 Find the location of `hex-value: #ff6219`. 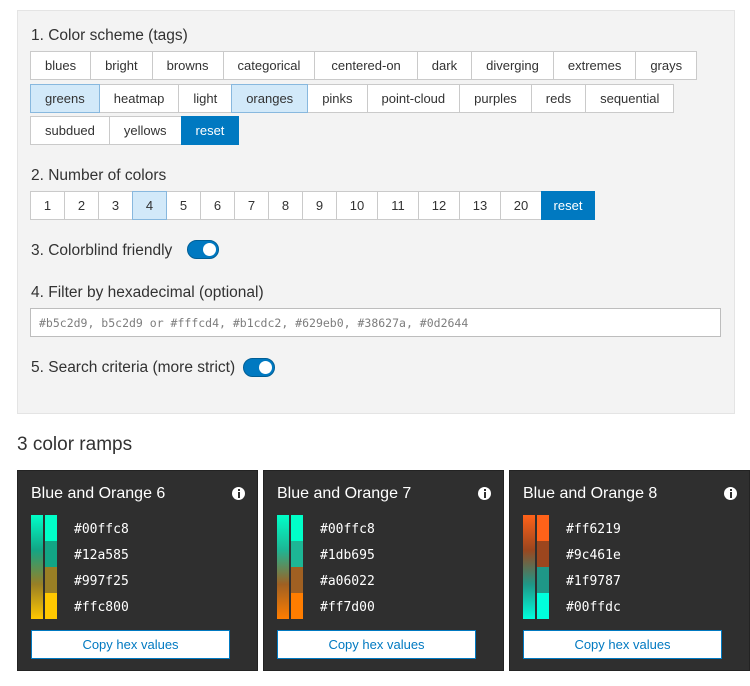

hex-value: #ff6219 is located at coordinates (593, 529).